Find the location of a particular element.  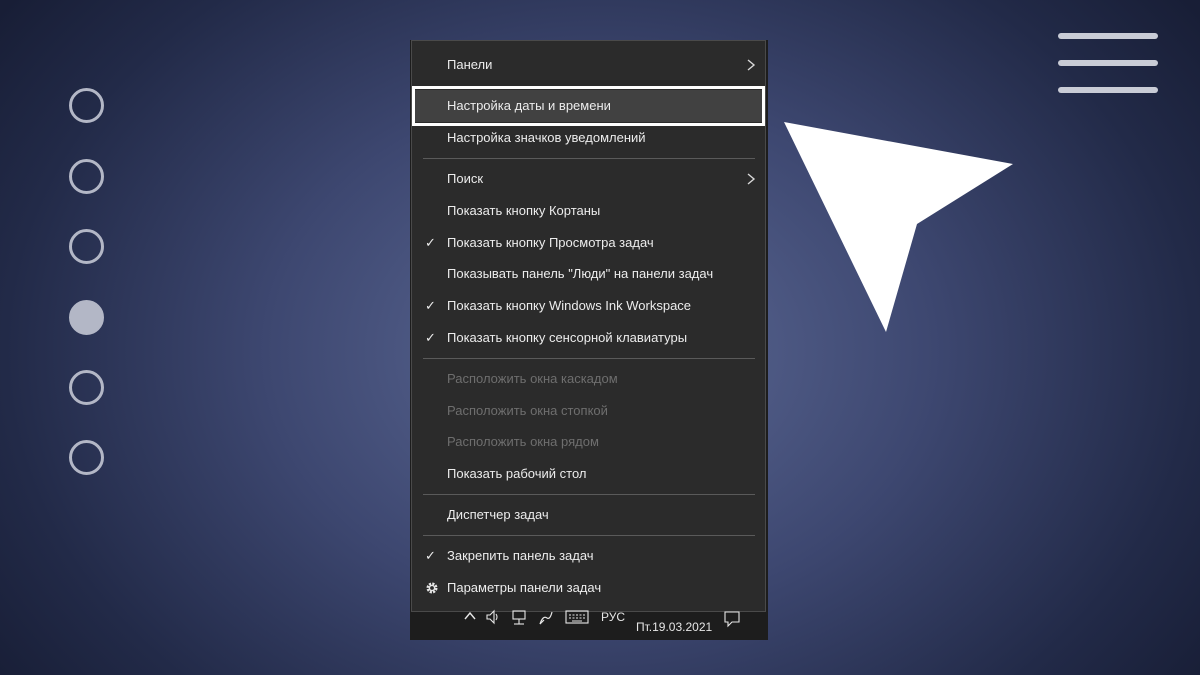

menu-item-label: Показать рабочий стол is located at coordinates (517, 473).